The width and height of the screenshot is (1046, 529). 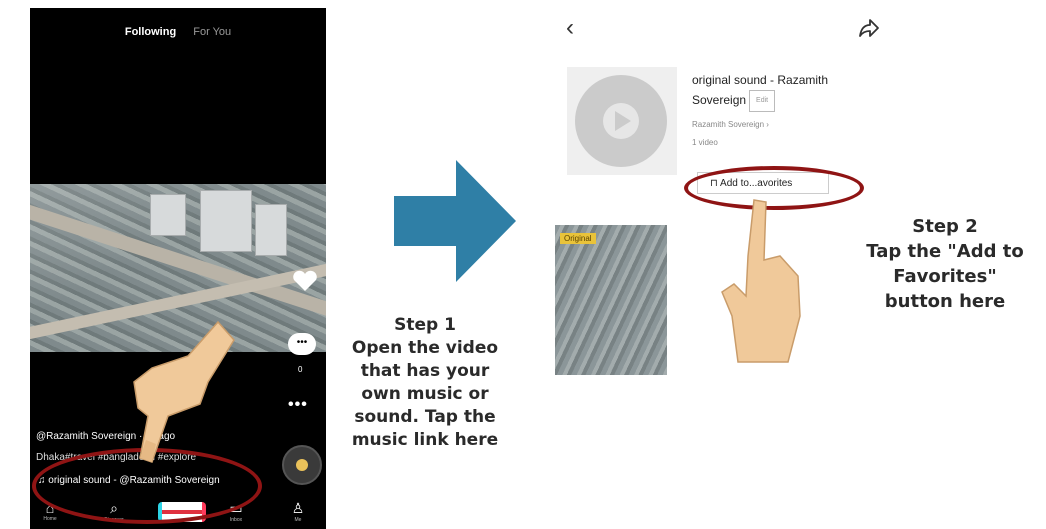 I want to click on tab-for-you: For You, so click(x=212, y=32).